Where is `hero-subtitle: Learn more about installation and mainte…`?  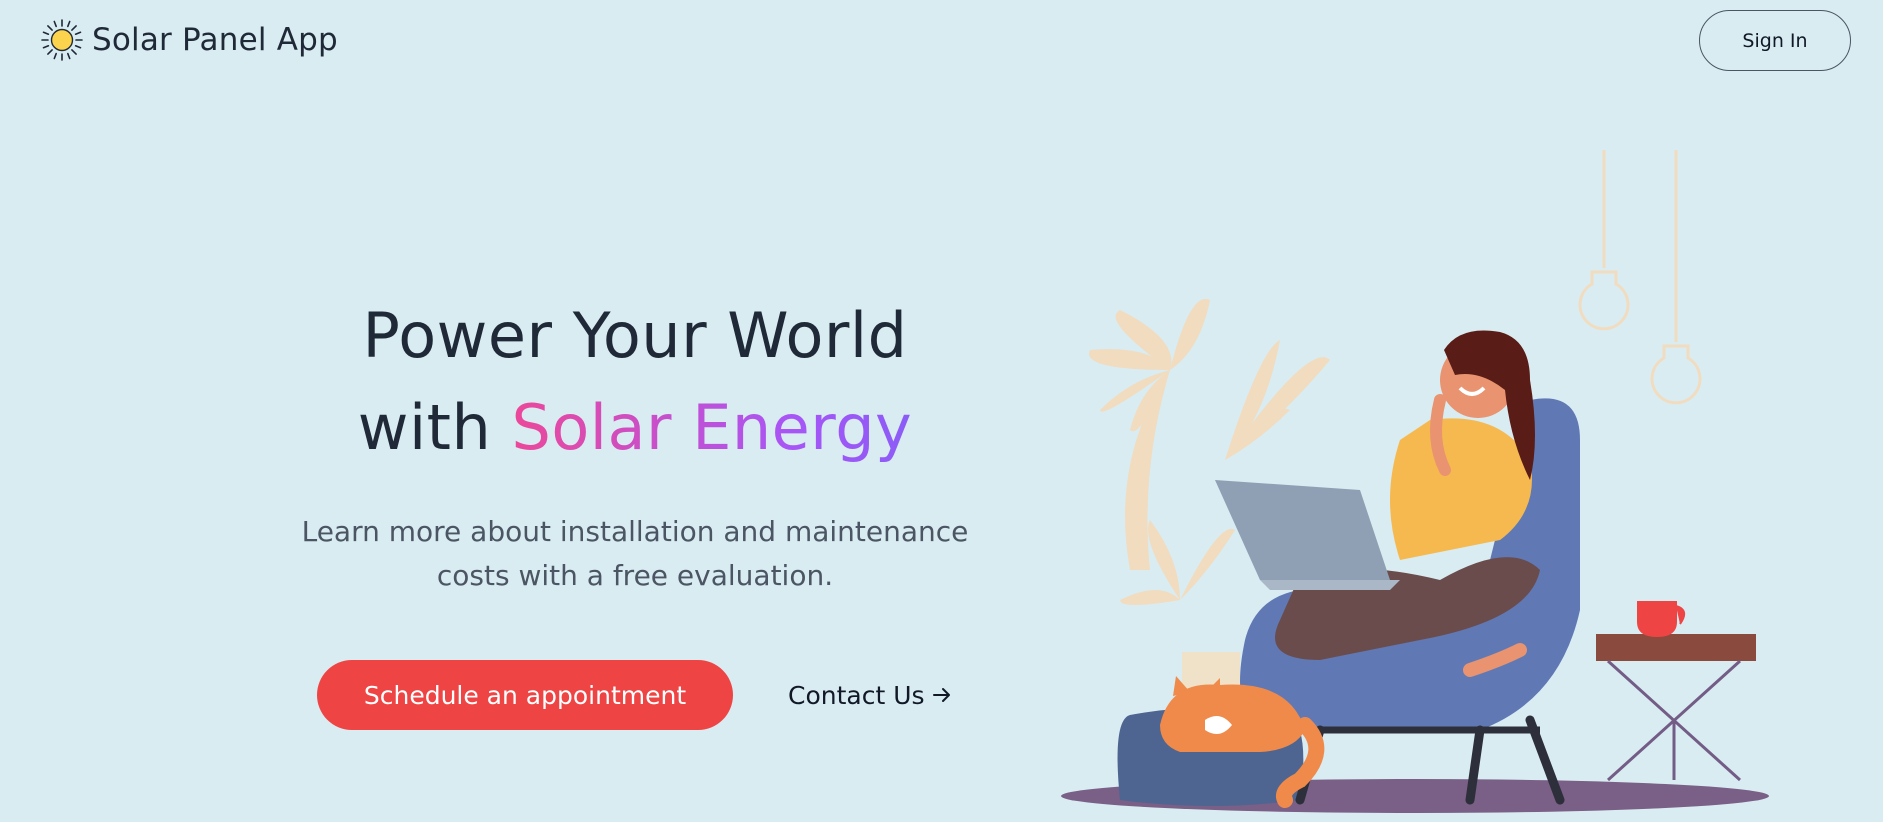
hero-subtitle: Learn more about installation and mainte… is located at coordinates (635, 554).